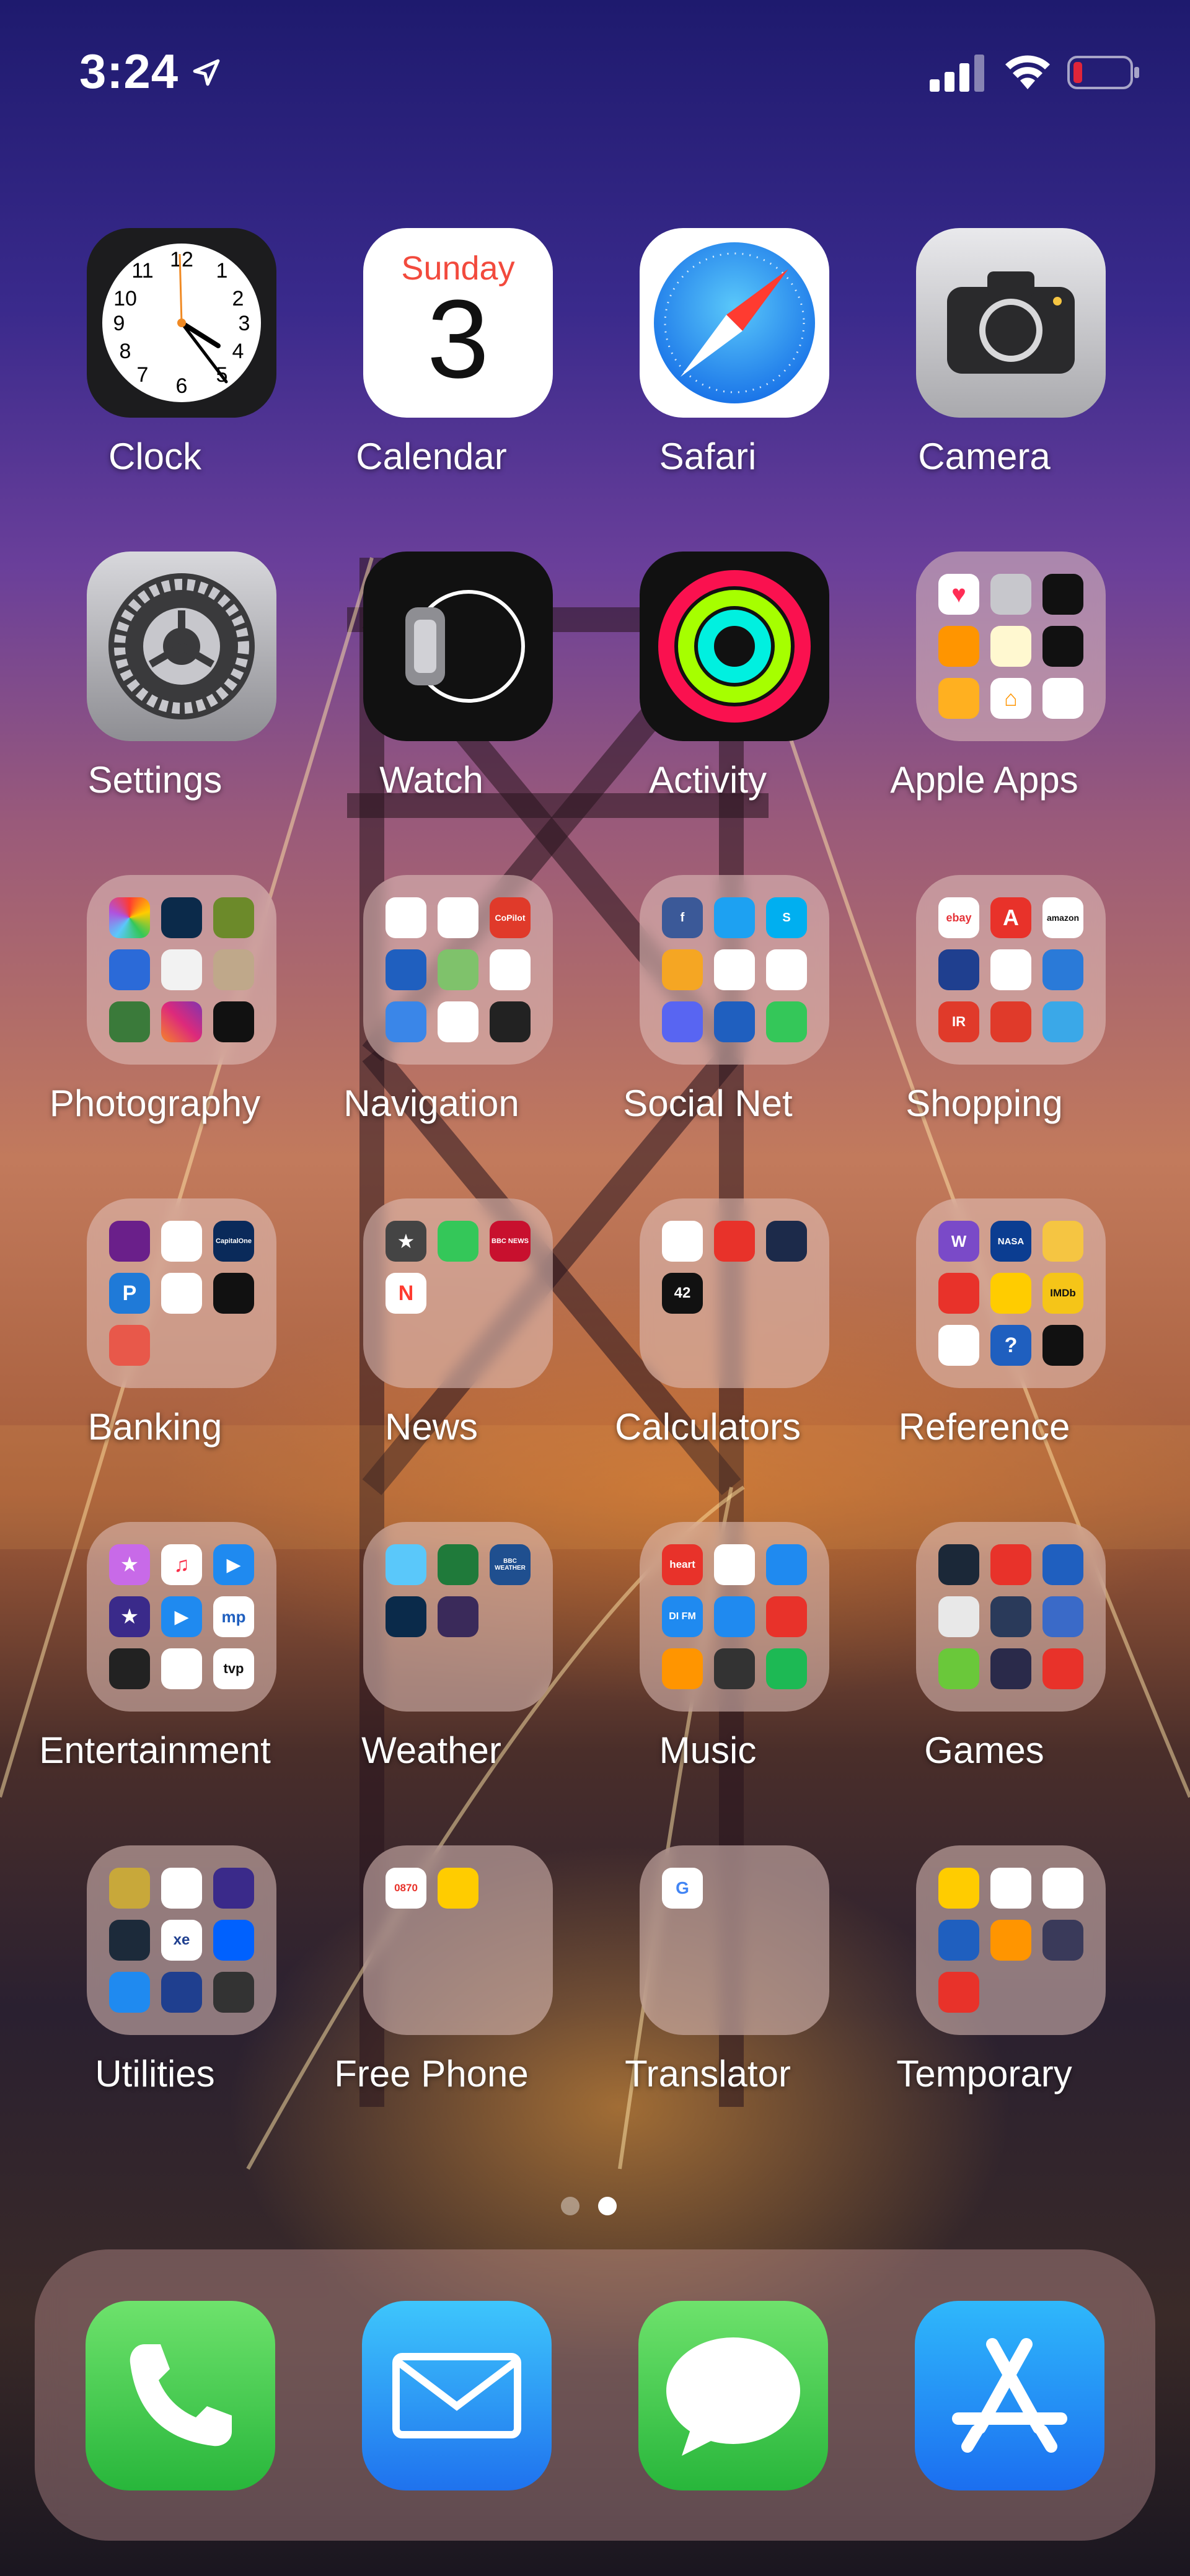 The image size is (1190, 2576). What do you see at coordinates (958, 647) in the screenshot?
I see `books-icon` at bounding box center [958, 647].